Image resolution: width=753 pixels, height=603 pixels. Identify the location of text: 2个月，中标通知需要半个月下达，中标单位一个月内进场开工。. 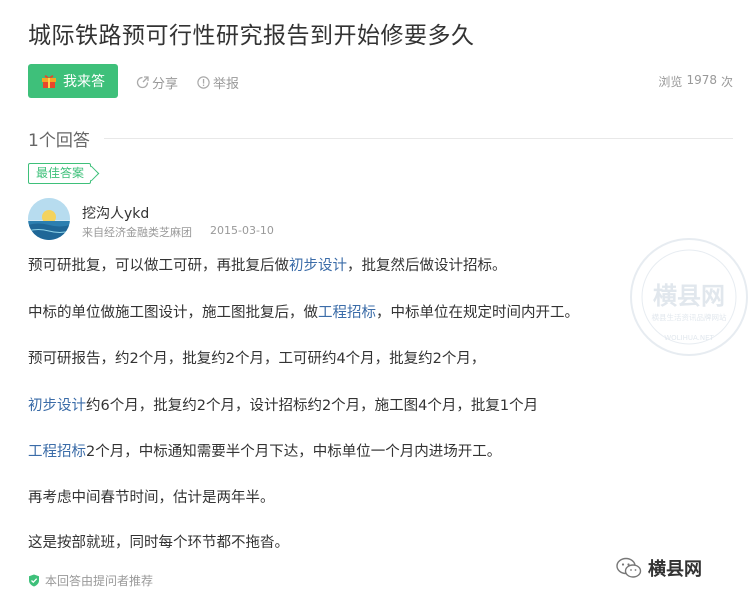
(294, 452).